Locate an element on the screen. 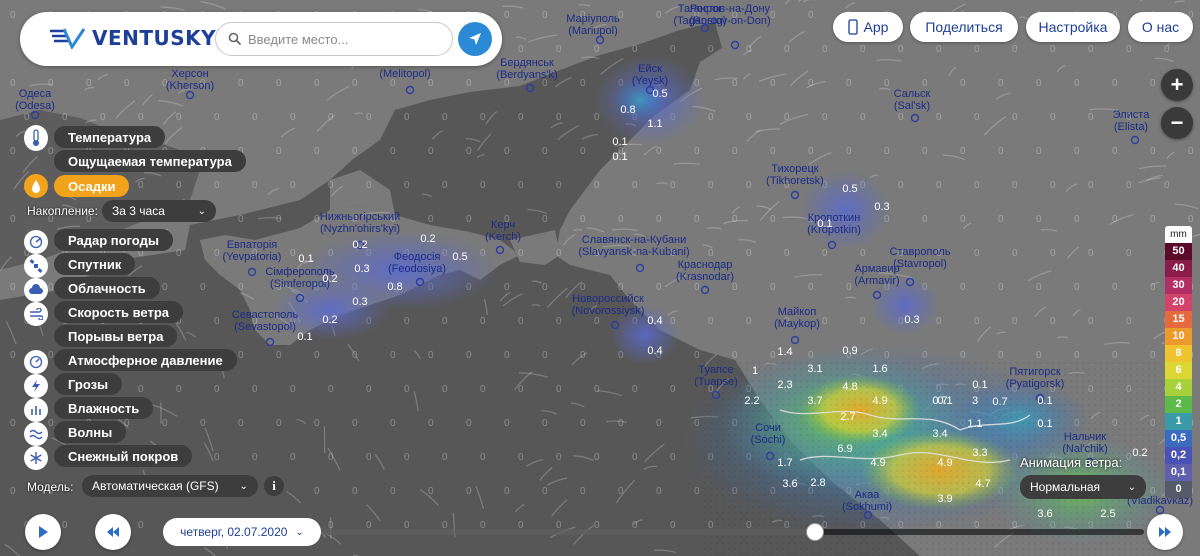 The image size is (1200, 556). fast-forward-icon is located at coordinates (1165, 532).